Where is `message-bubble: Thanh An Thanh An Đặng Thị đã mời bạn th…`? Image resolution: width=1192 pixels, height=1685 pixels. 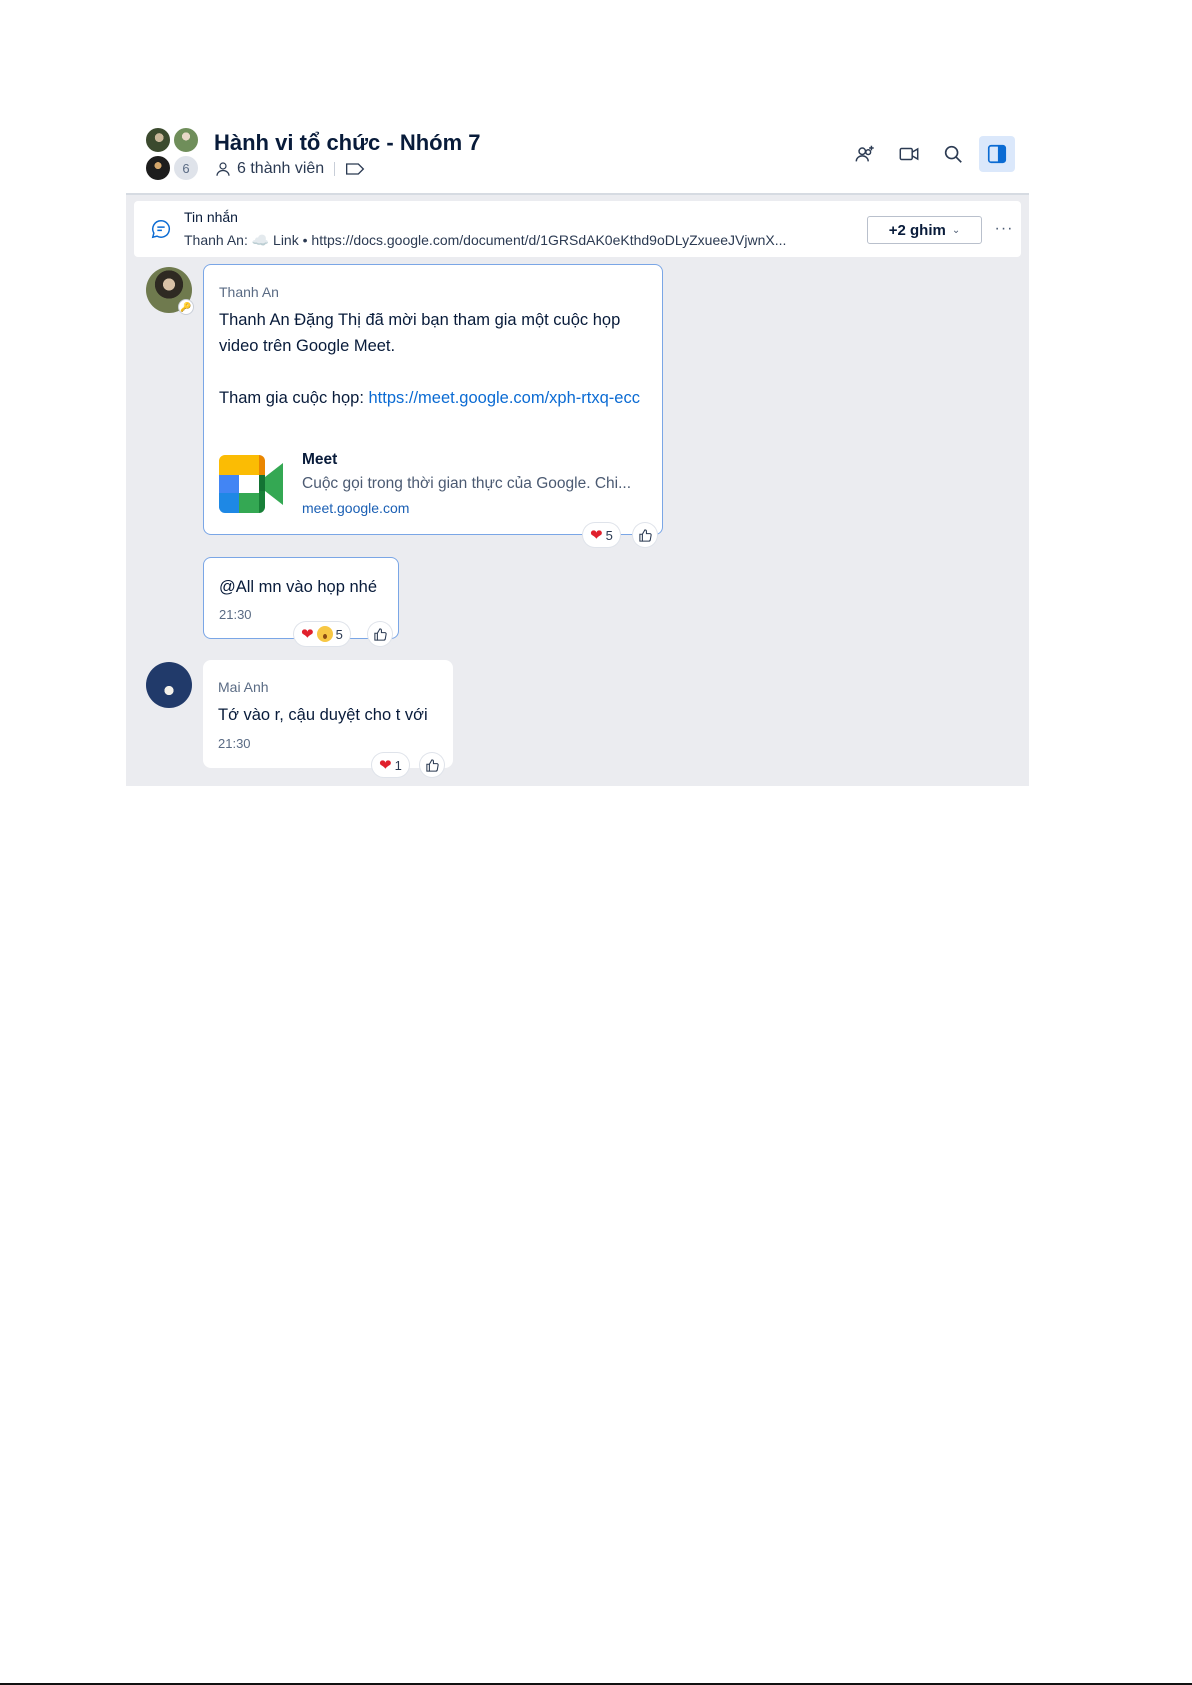
message-bubble: Thanh An Thanh An Đặng Thị đã mời bạn th… is located at coordinates (433, 399).